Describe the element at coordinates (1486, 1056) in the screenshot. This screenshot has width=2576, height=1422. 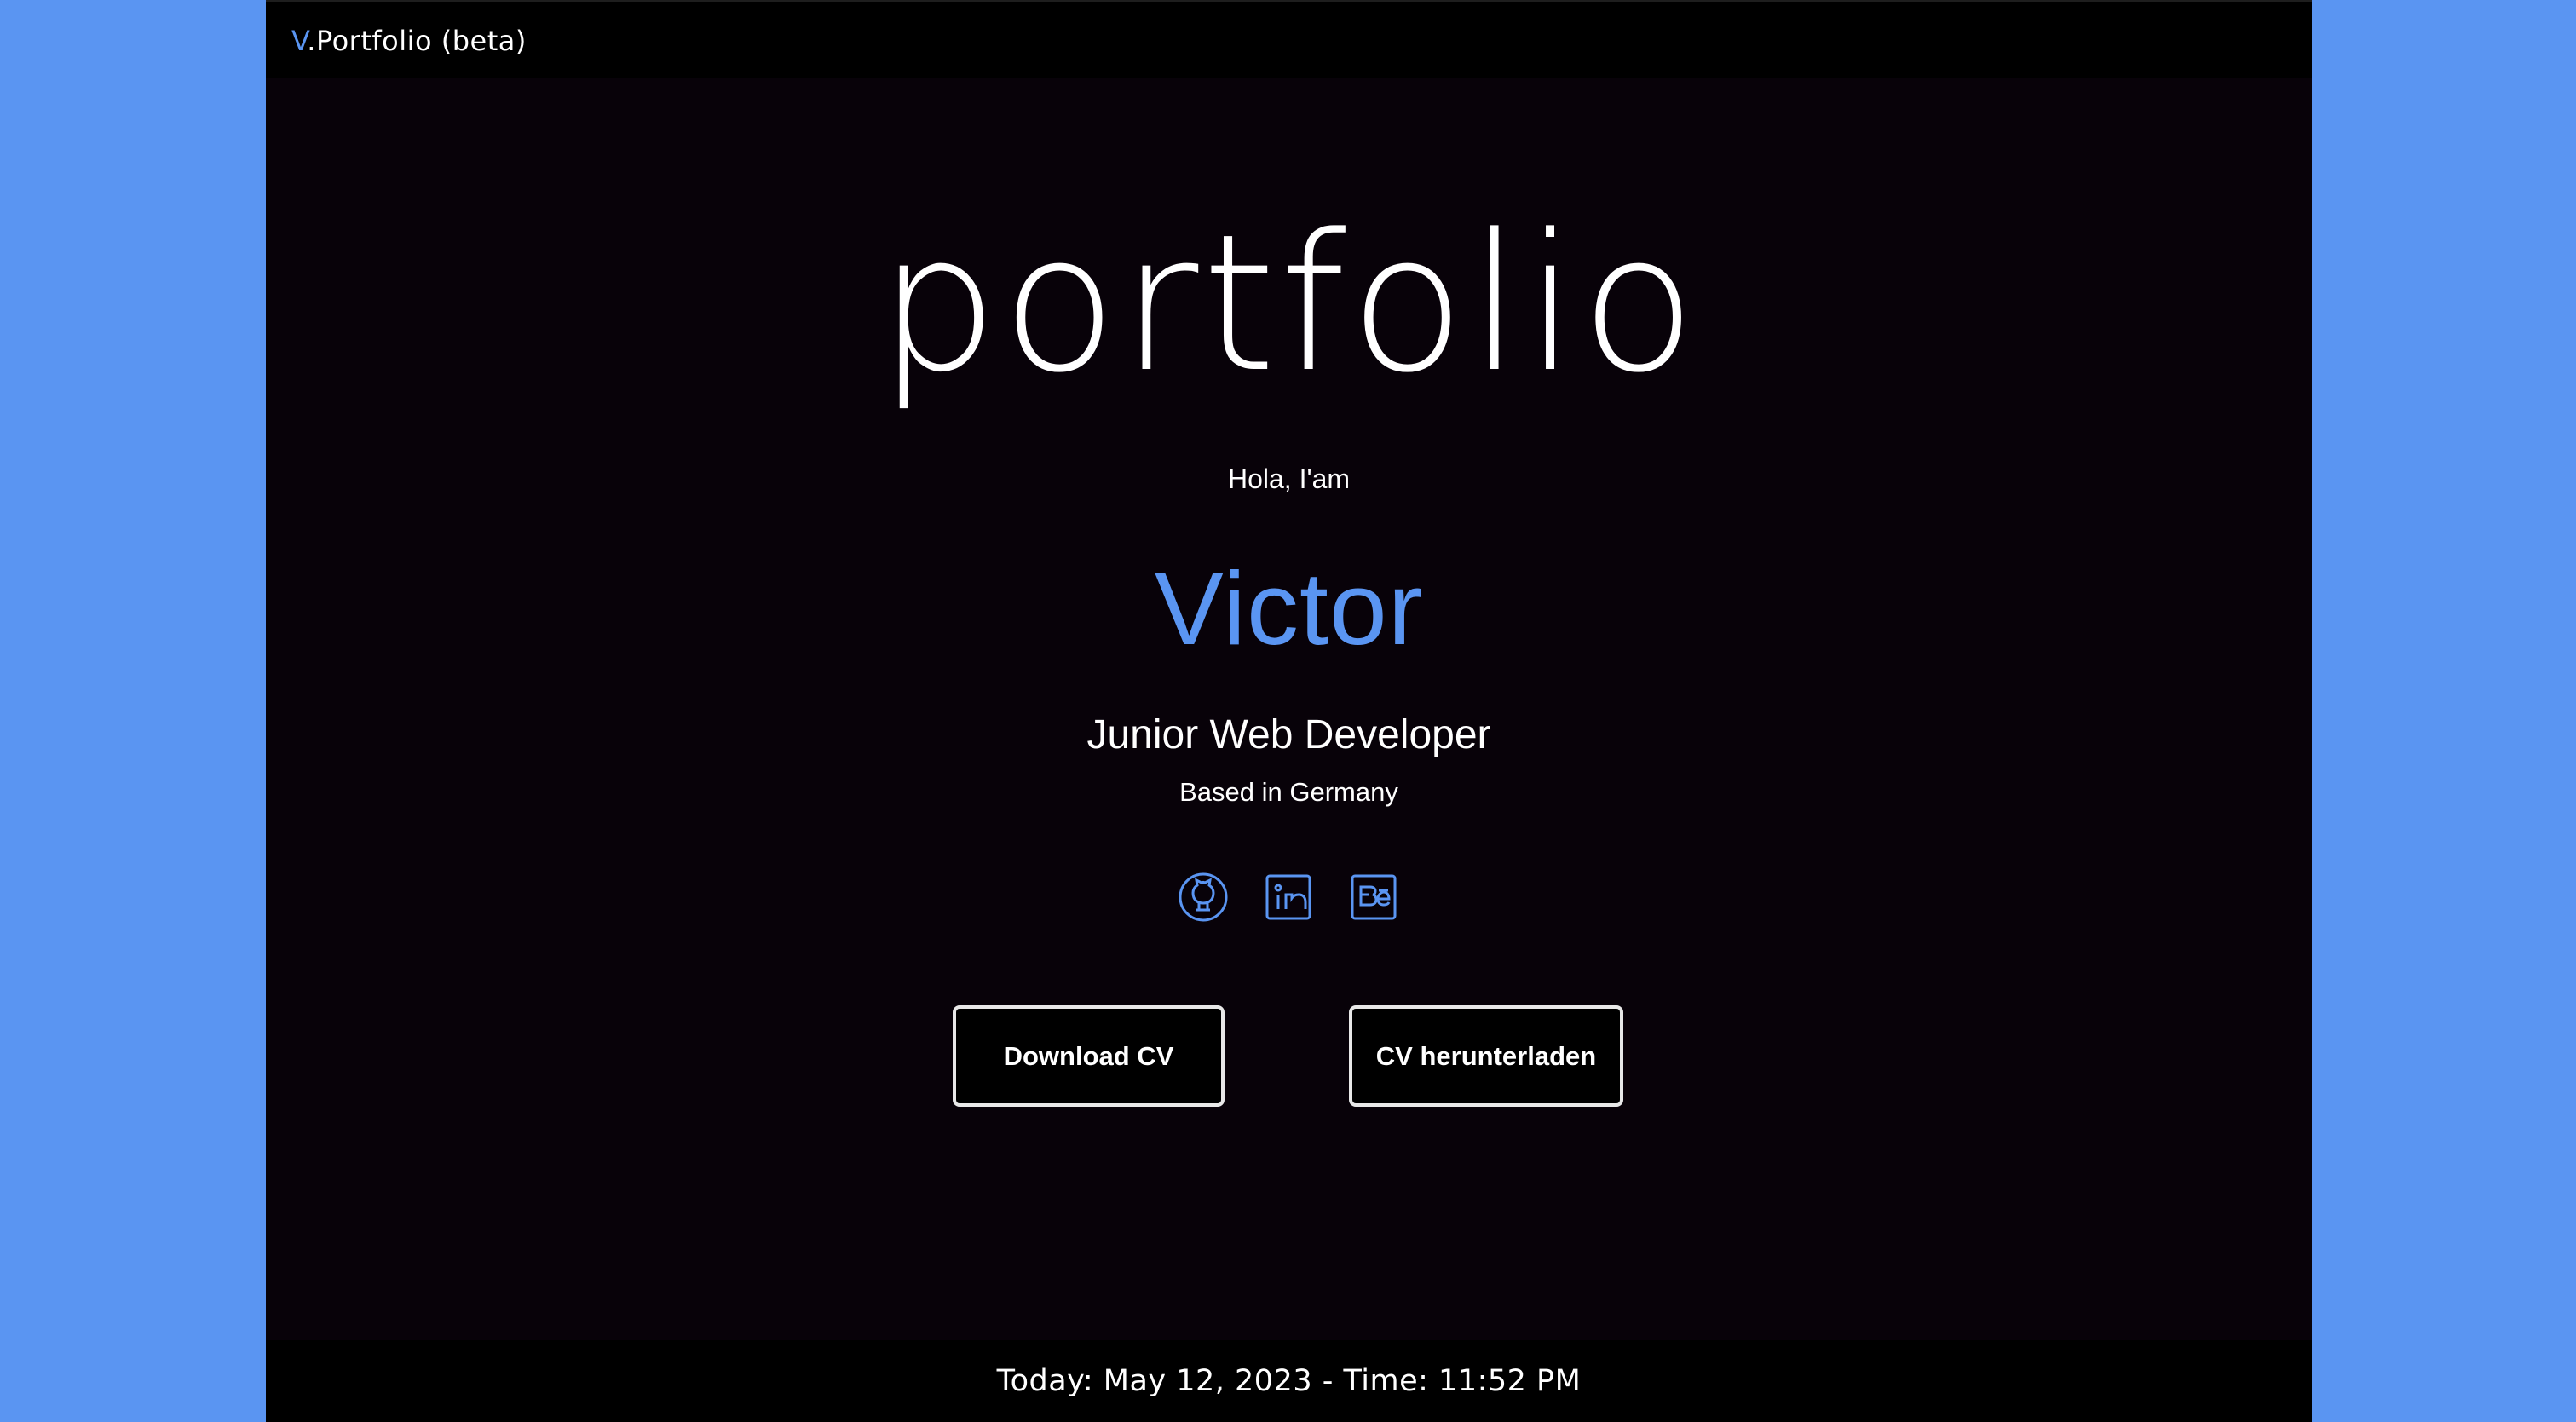
I see `cv-herunterladen-button: CV herunterladen` at that location.